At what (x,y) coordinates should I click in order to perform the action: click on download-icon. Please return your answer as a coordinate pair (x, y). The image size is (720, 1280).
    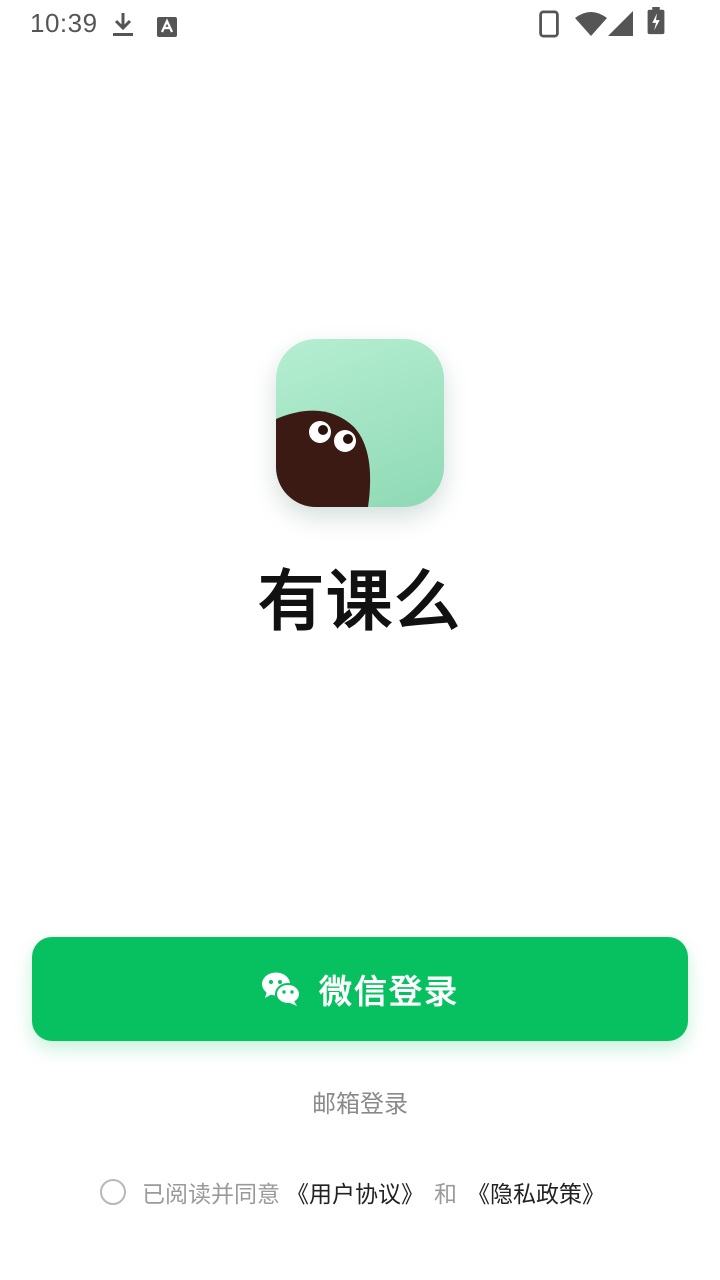
    Looking at the image, I should click on (123, 24).